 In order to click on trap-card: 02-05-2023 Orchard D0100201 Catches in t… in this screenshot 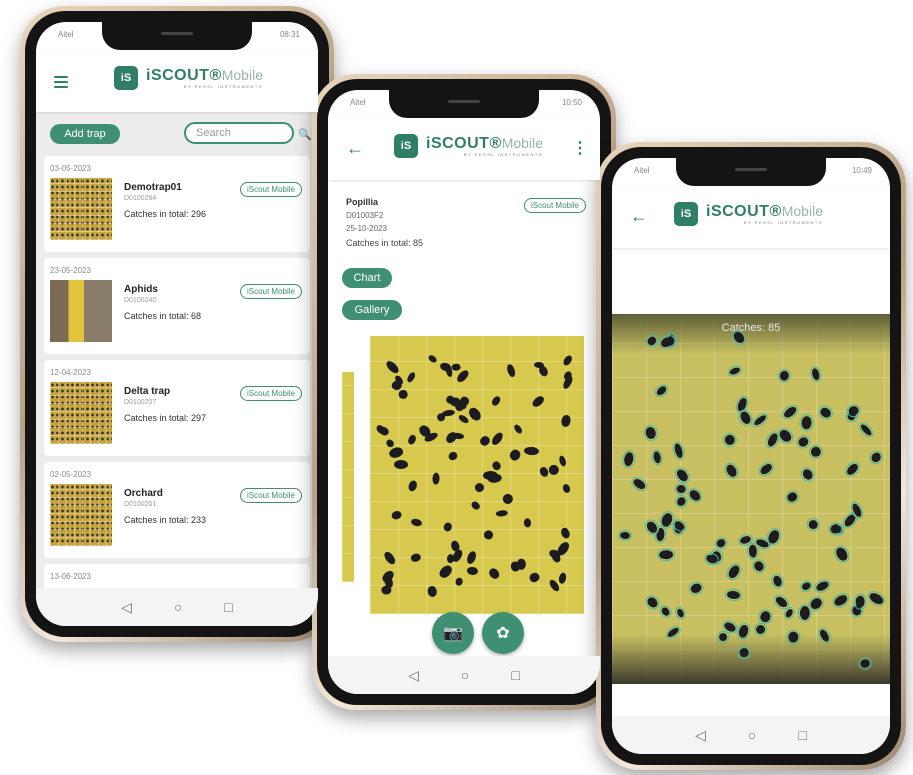, I will do `click(177, 510)`.